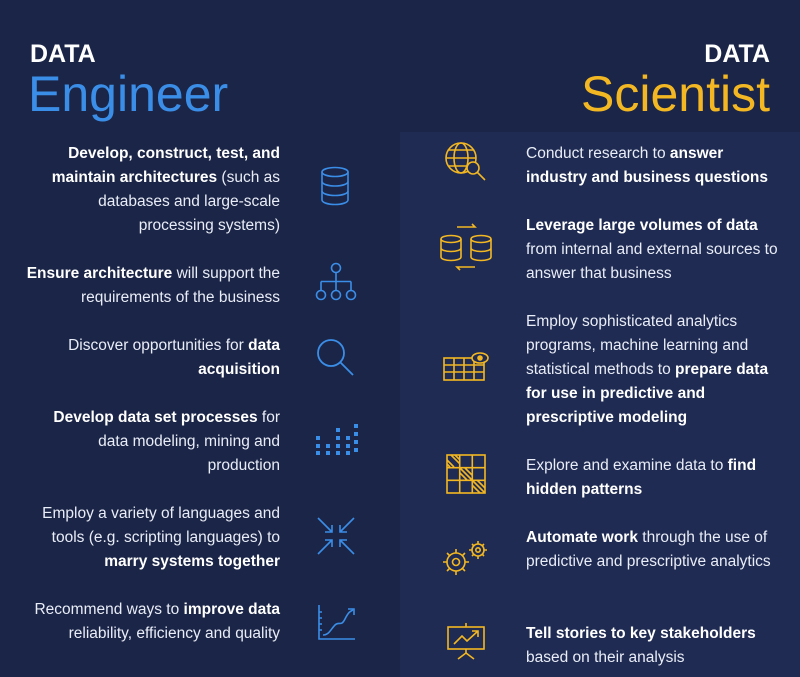  Describe the element at coordinates (675, 94) in the screenshot. I see `scientist-title: Scientist` at that location.